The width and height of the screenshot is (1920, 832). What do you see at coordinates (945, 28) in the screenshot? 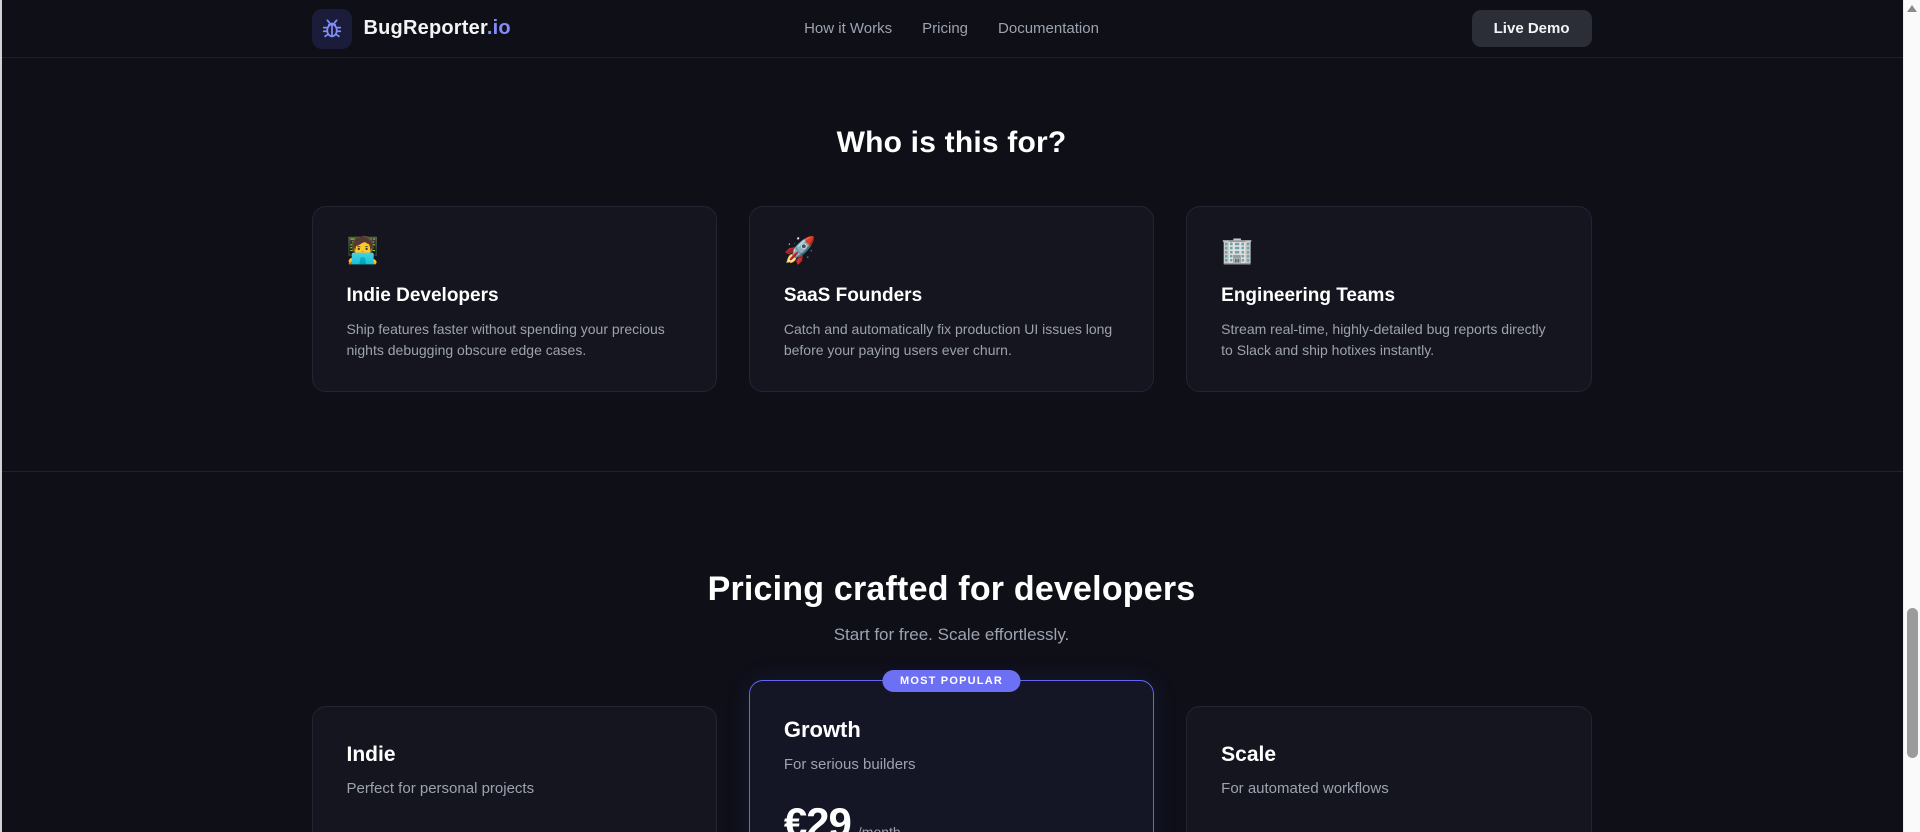
I see `nav-link-pricing: Pricing` at bounding box center [945, 28].